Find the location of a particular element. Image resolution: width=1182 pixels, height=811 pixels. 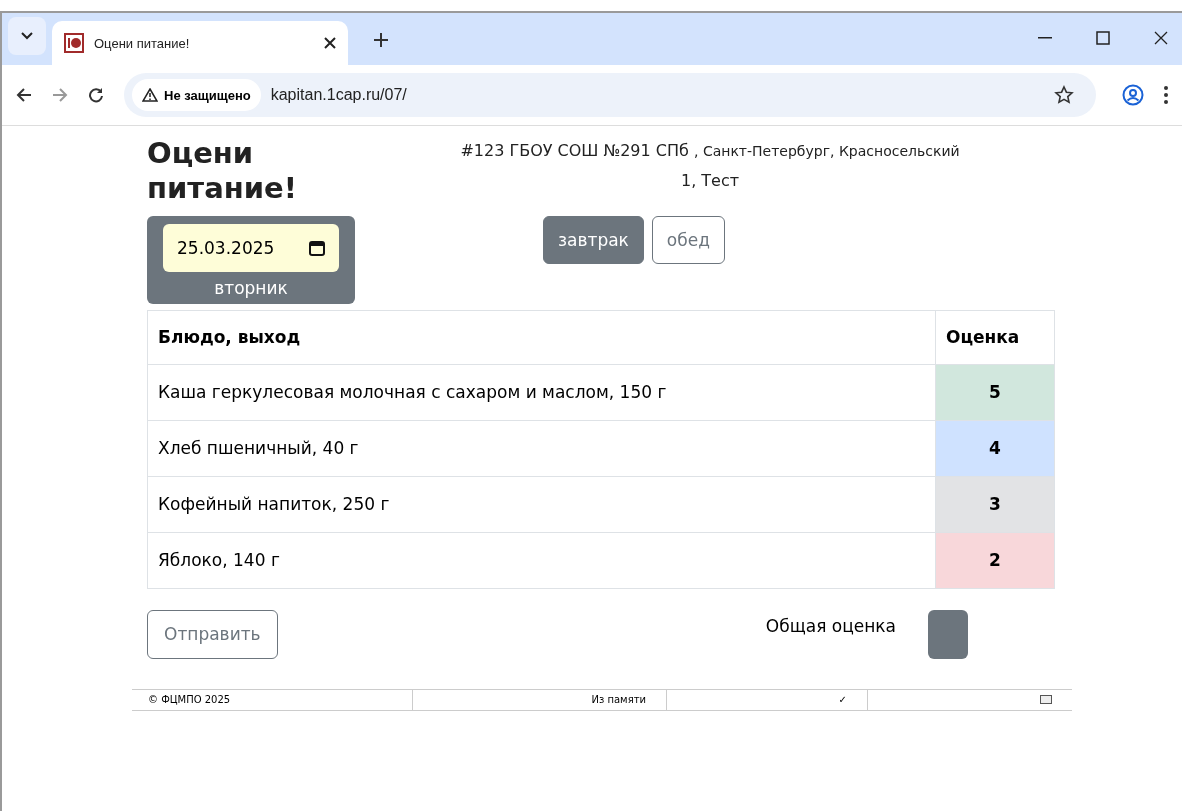

weekday-label: вторник is located at coordinates (251, 287).